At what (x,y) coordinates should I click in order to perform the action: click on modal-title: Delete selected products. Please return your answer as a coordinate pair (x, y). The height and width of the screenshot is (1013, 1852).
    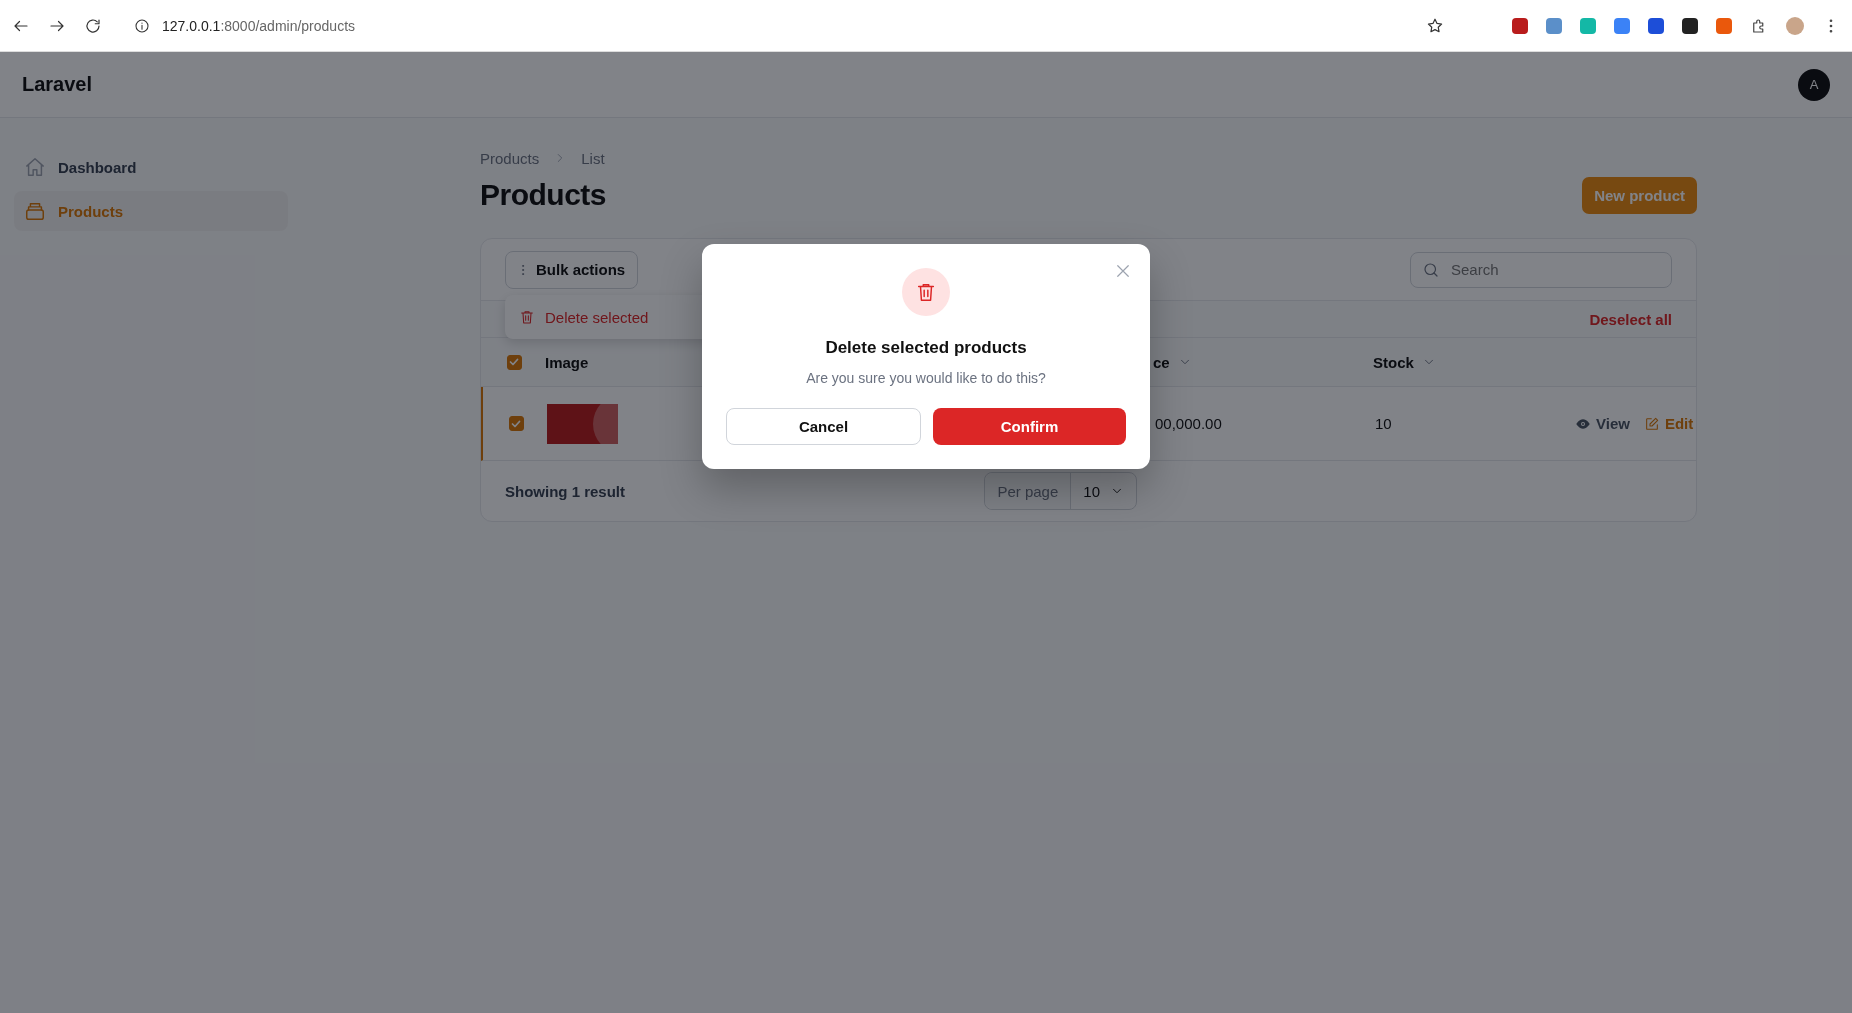
    Looking at the image, I should click on (926, 348).